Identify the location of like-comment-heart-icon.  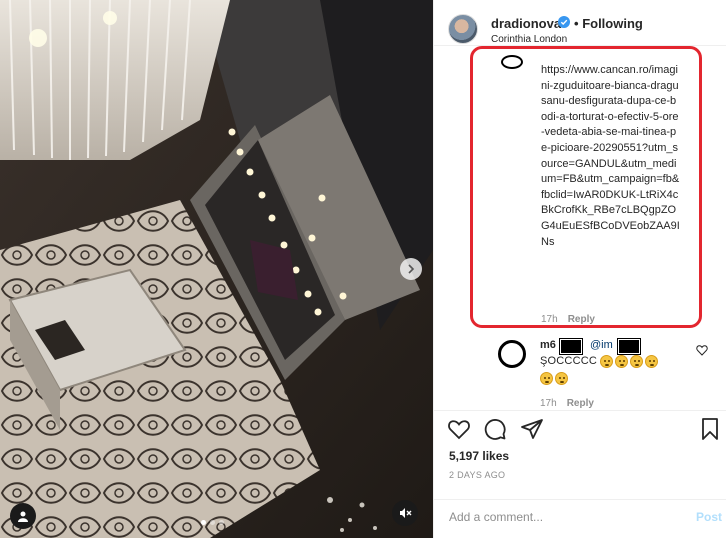
(702, 350).